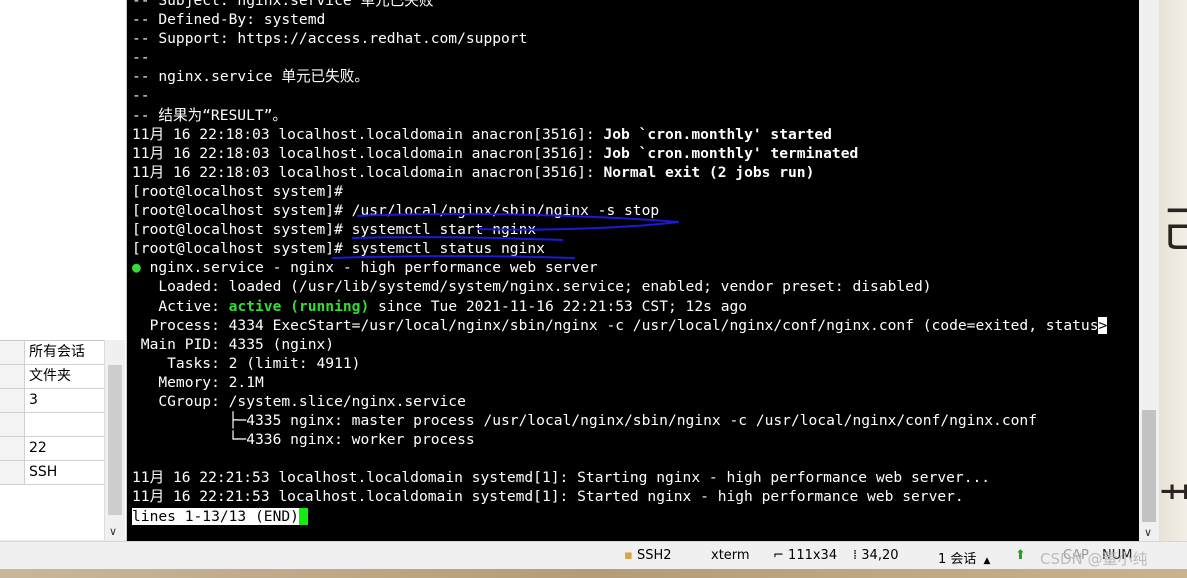  I want to click on terminal-text: [root@localhost system]#, so click(237, 191).